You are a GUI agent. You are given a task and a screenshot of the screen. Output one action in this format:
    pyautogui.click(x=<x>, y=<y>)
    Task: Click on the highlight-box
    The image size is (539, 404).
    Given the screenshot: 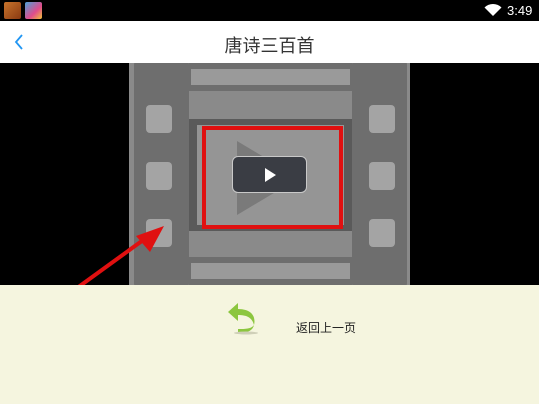 What is the action you would take?
    pyautogui.click(x=272, y=177)
    